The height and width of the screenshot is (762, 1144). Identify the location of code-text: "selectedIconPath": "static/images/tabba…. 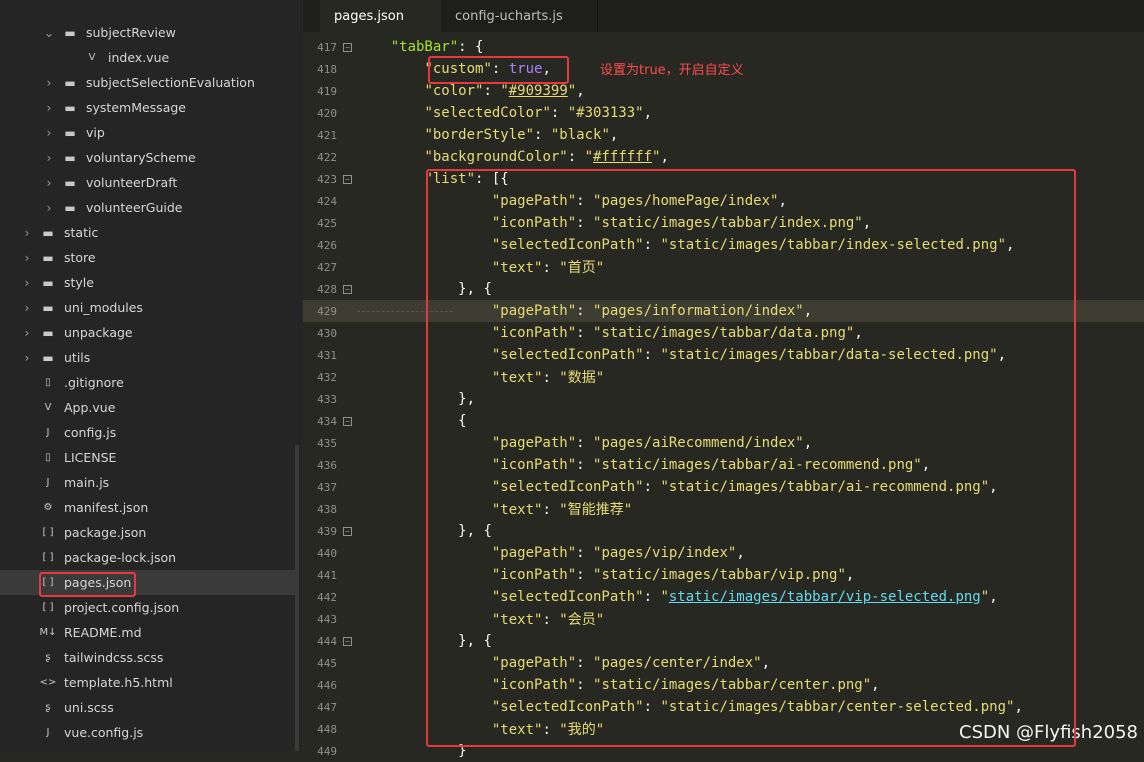
(744, 487).